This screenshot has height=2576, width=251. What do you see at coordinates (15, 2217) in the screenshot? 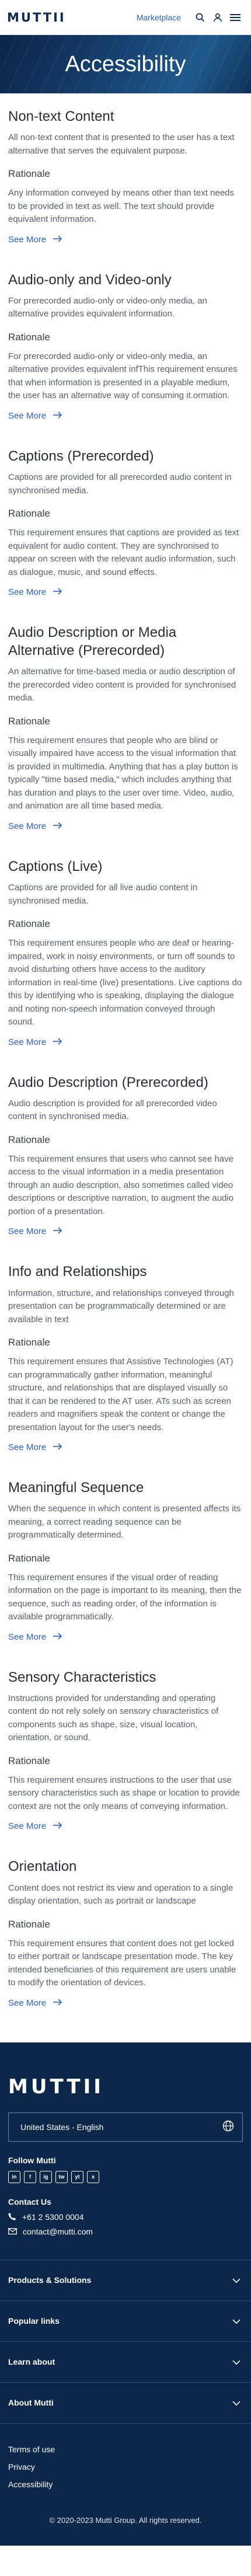
I see `phone-icon` at bounding box center [15, 2217].